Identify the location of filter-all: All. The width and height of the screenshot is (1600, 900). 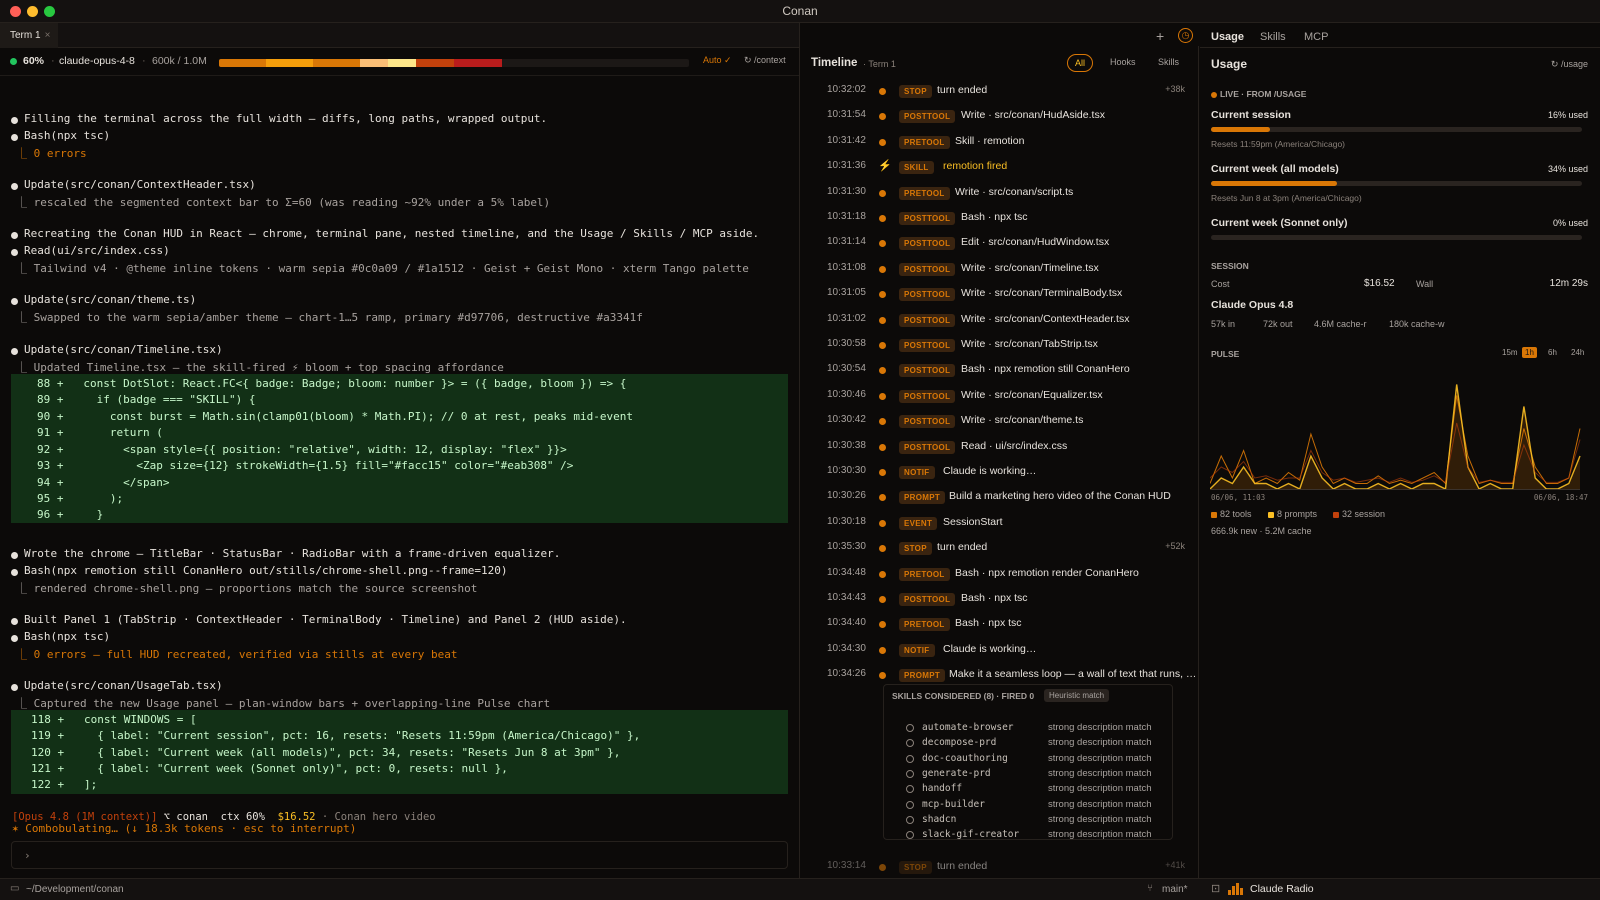
(1080, 63).